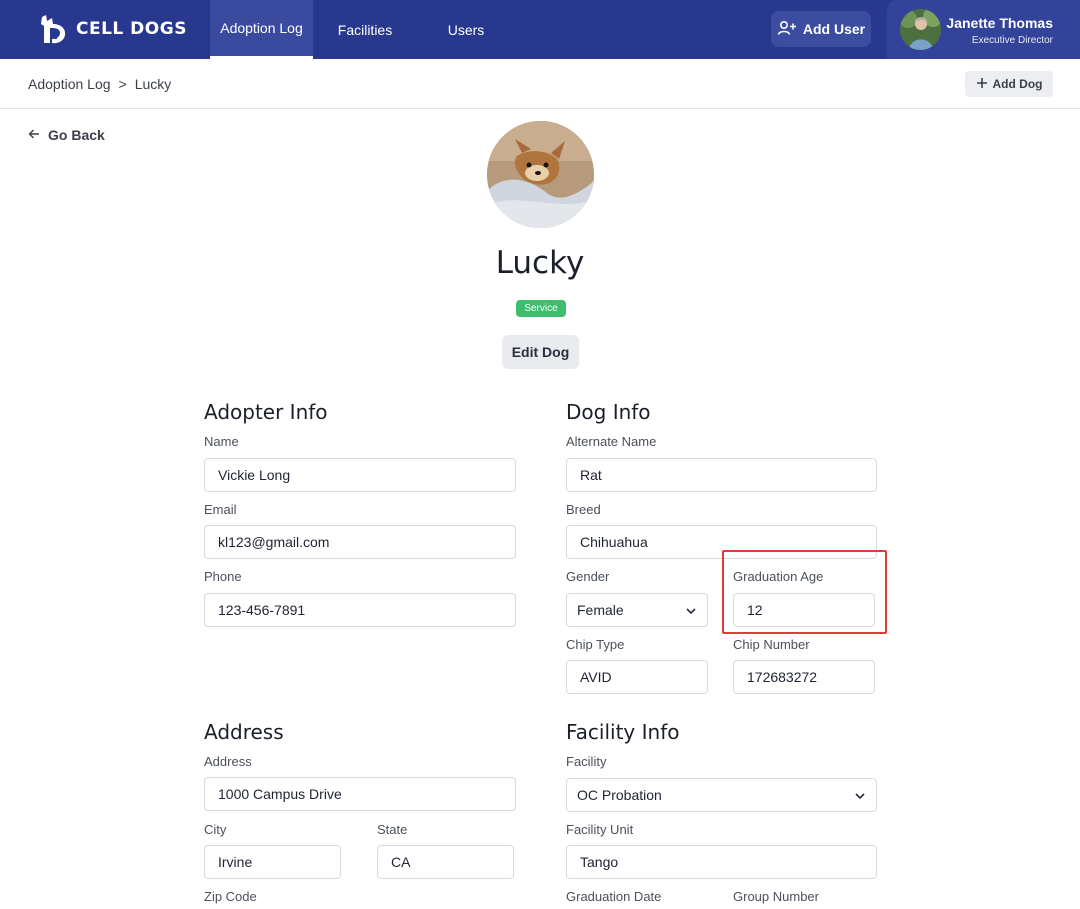 This screenshot has height=909, width=1080. Describe the element at coordinates (982, 84) in the screenshot. I see `plus-icon` at that location.